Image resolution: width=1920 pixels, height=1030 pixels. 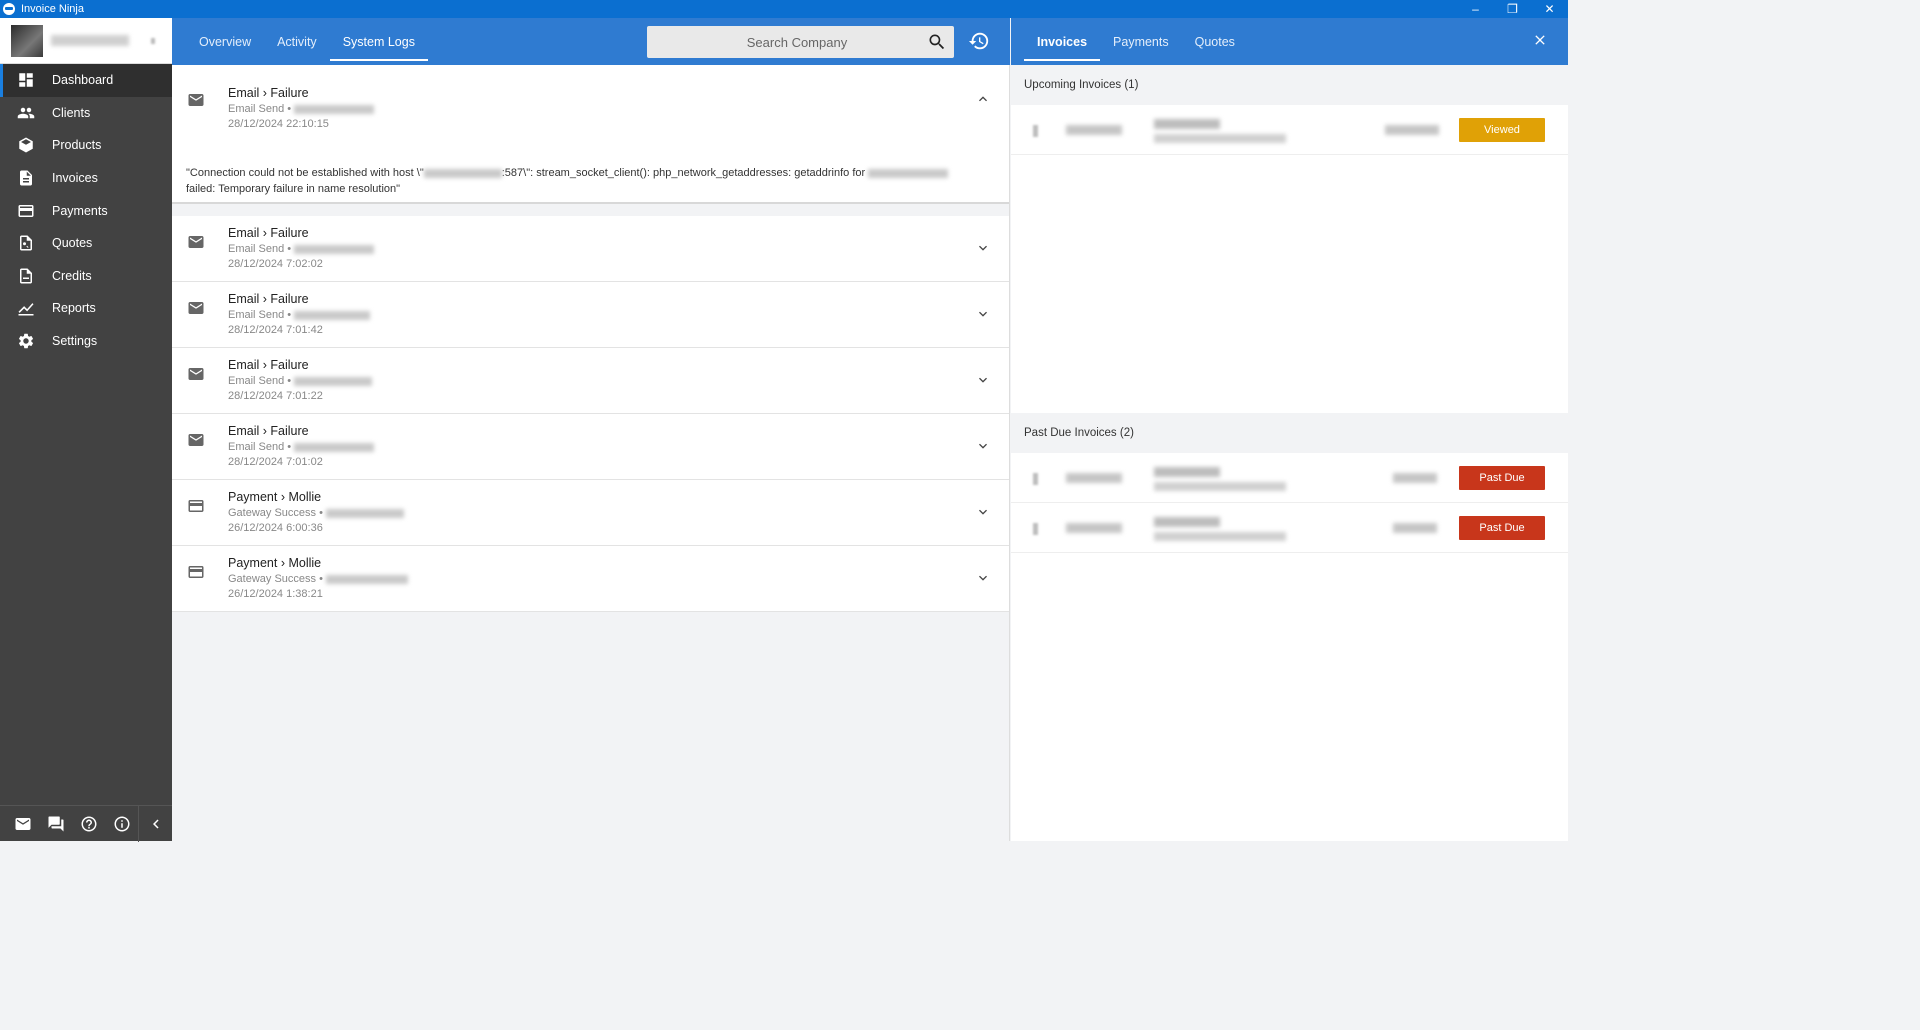 What do you see at coordinates (1289, 239) in the screenshot?
I see `upcoming-invoices-section: Upcoming Invoices (1) Viewed` at bounding box center [1289, 239].